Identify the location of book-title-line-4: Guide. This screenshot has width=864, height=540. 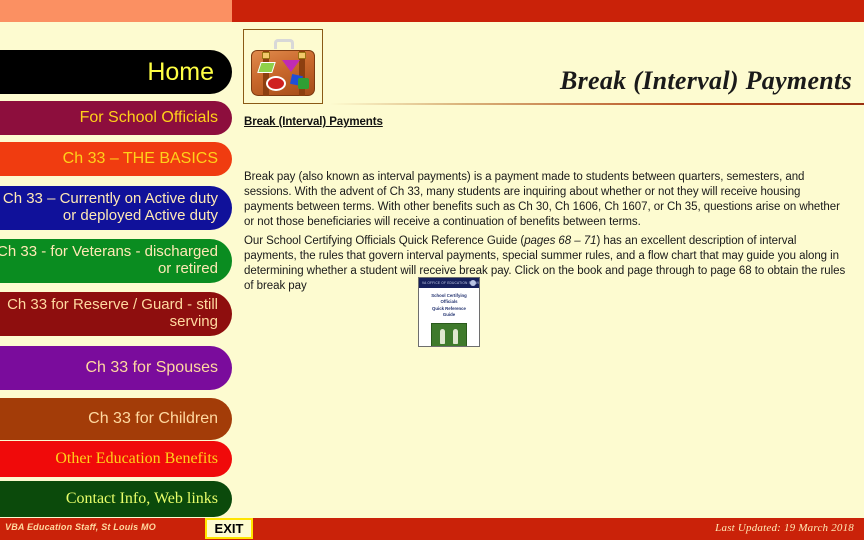
(449, 315).